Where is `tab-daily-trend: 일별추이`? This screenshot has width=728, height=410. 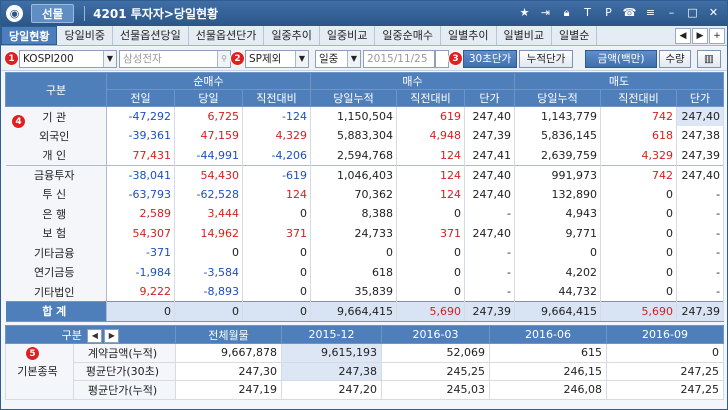 tab-daily-trend: 일별추이 is located at coordinates (469, 35).